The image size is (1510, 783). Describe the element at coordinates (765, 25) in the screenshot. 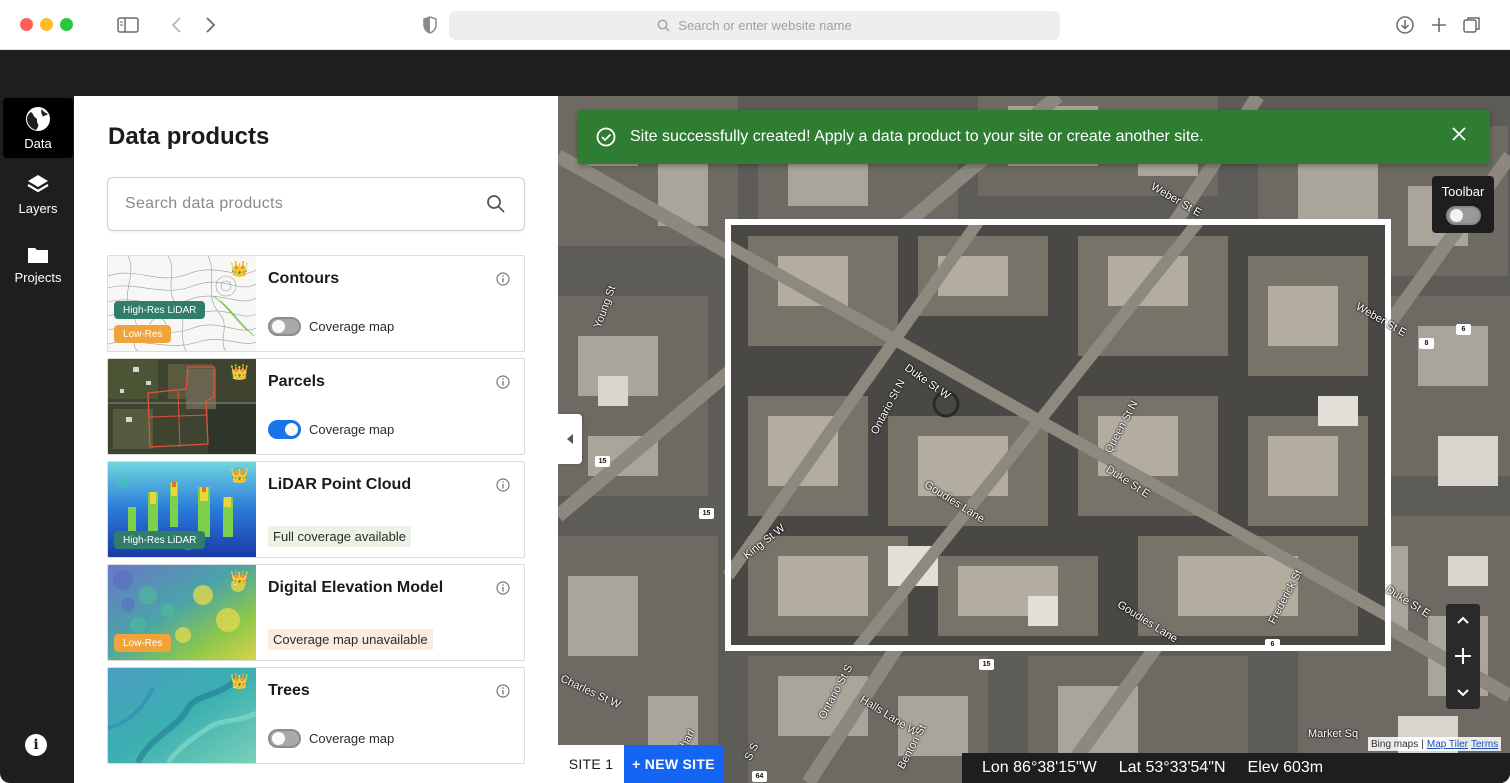

I see `address-placeholder: Search or enter website name` at that location.